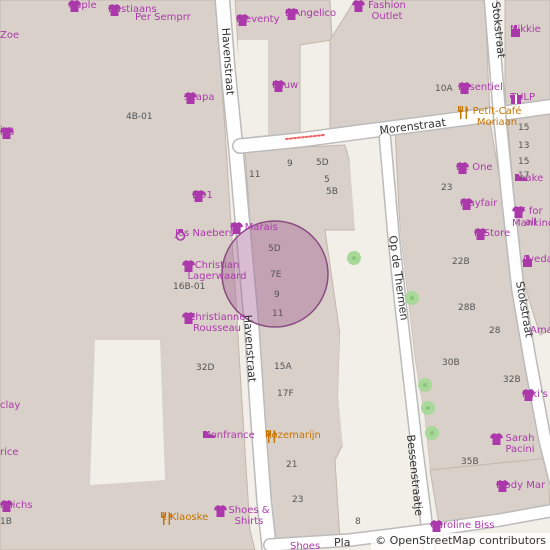 This screenshot has width=550, height=550. What do you see at coordinates (199, 98) in the screenshot?
I see `shop-poi: Scapa` at bounding box center [199, 98].